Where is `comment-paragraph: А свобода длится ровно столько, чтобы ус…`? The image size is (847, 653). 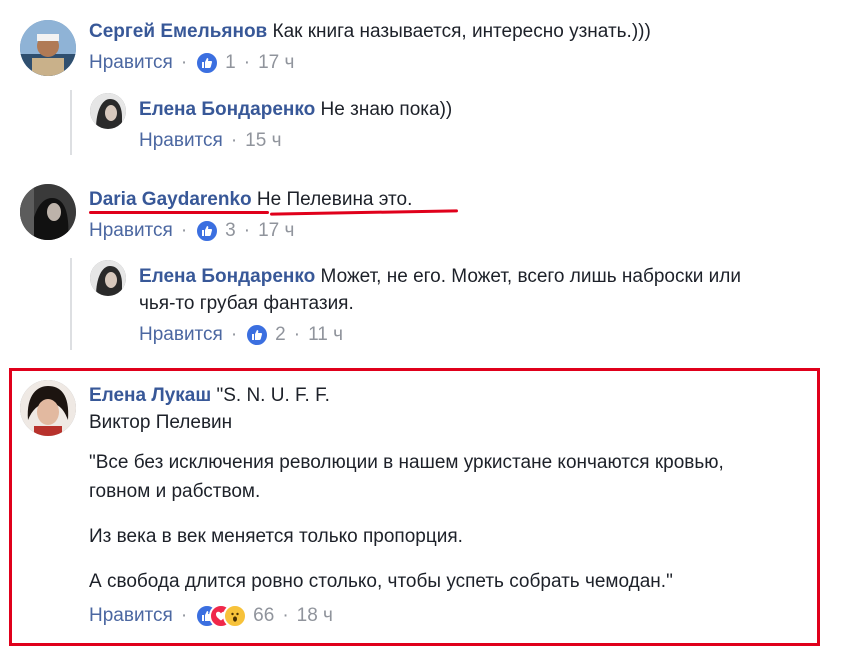
comment-paragraph: А свобода длится ровно столько, чтобы ус… is located at coordinates (381, 581).